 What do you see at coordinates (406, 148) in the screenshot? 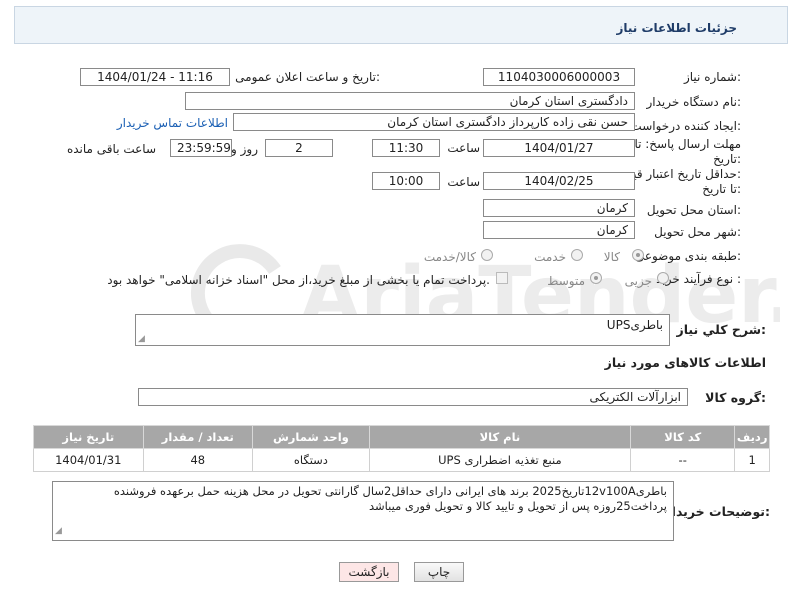
I see `deadline-time-field: 11:30` at bounding box center [406, 148].